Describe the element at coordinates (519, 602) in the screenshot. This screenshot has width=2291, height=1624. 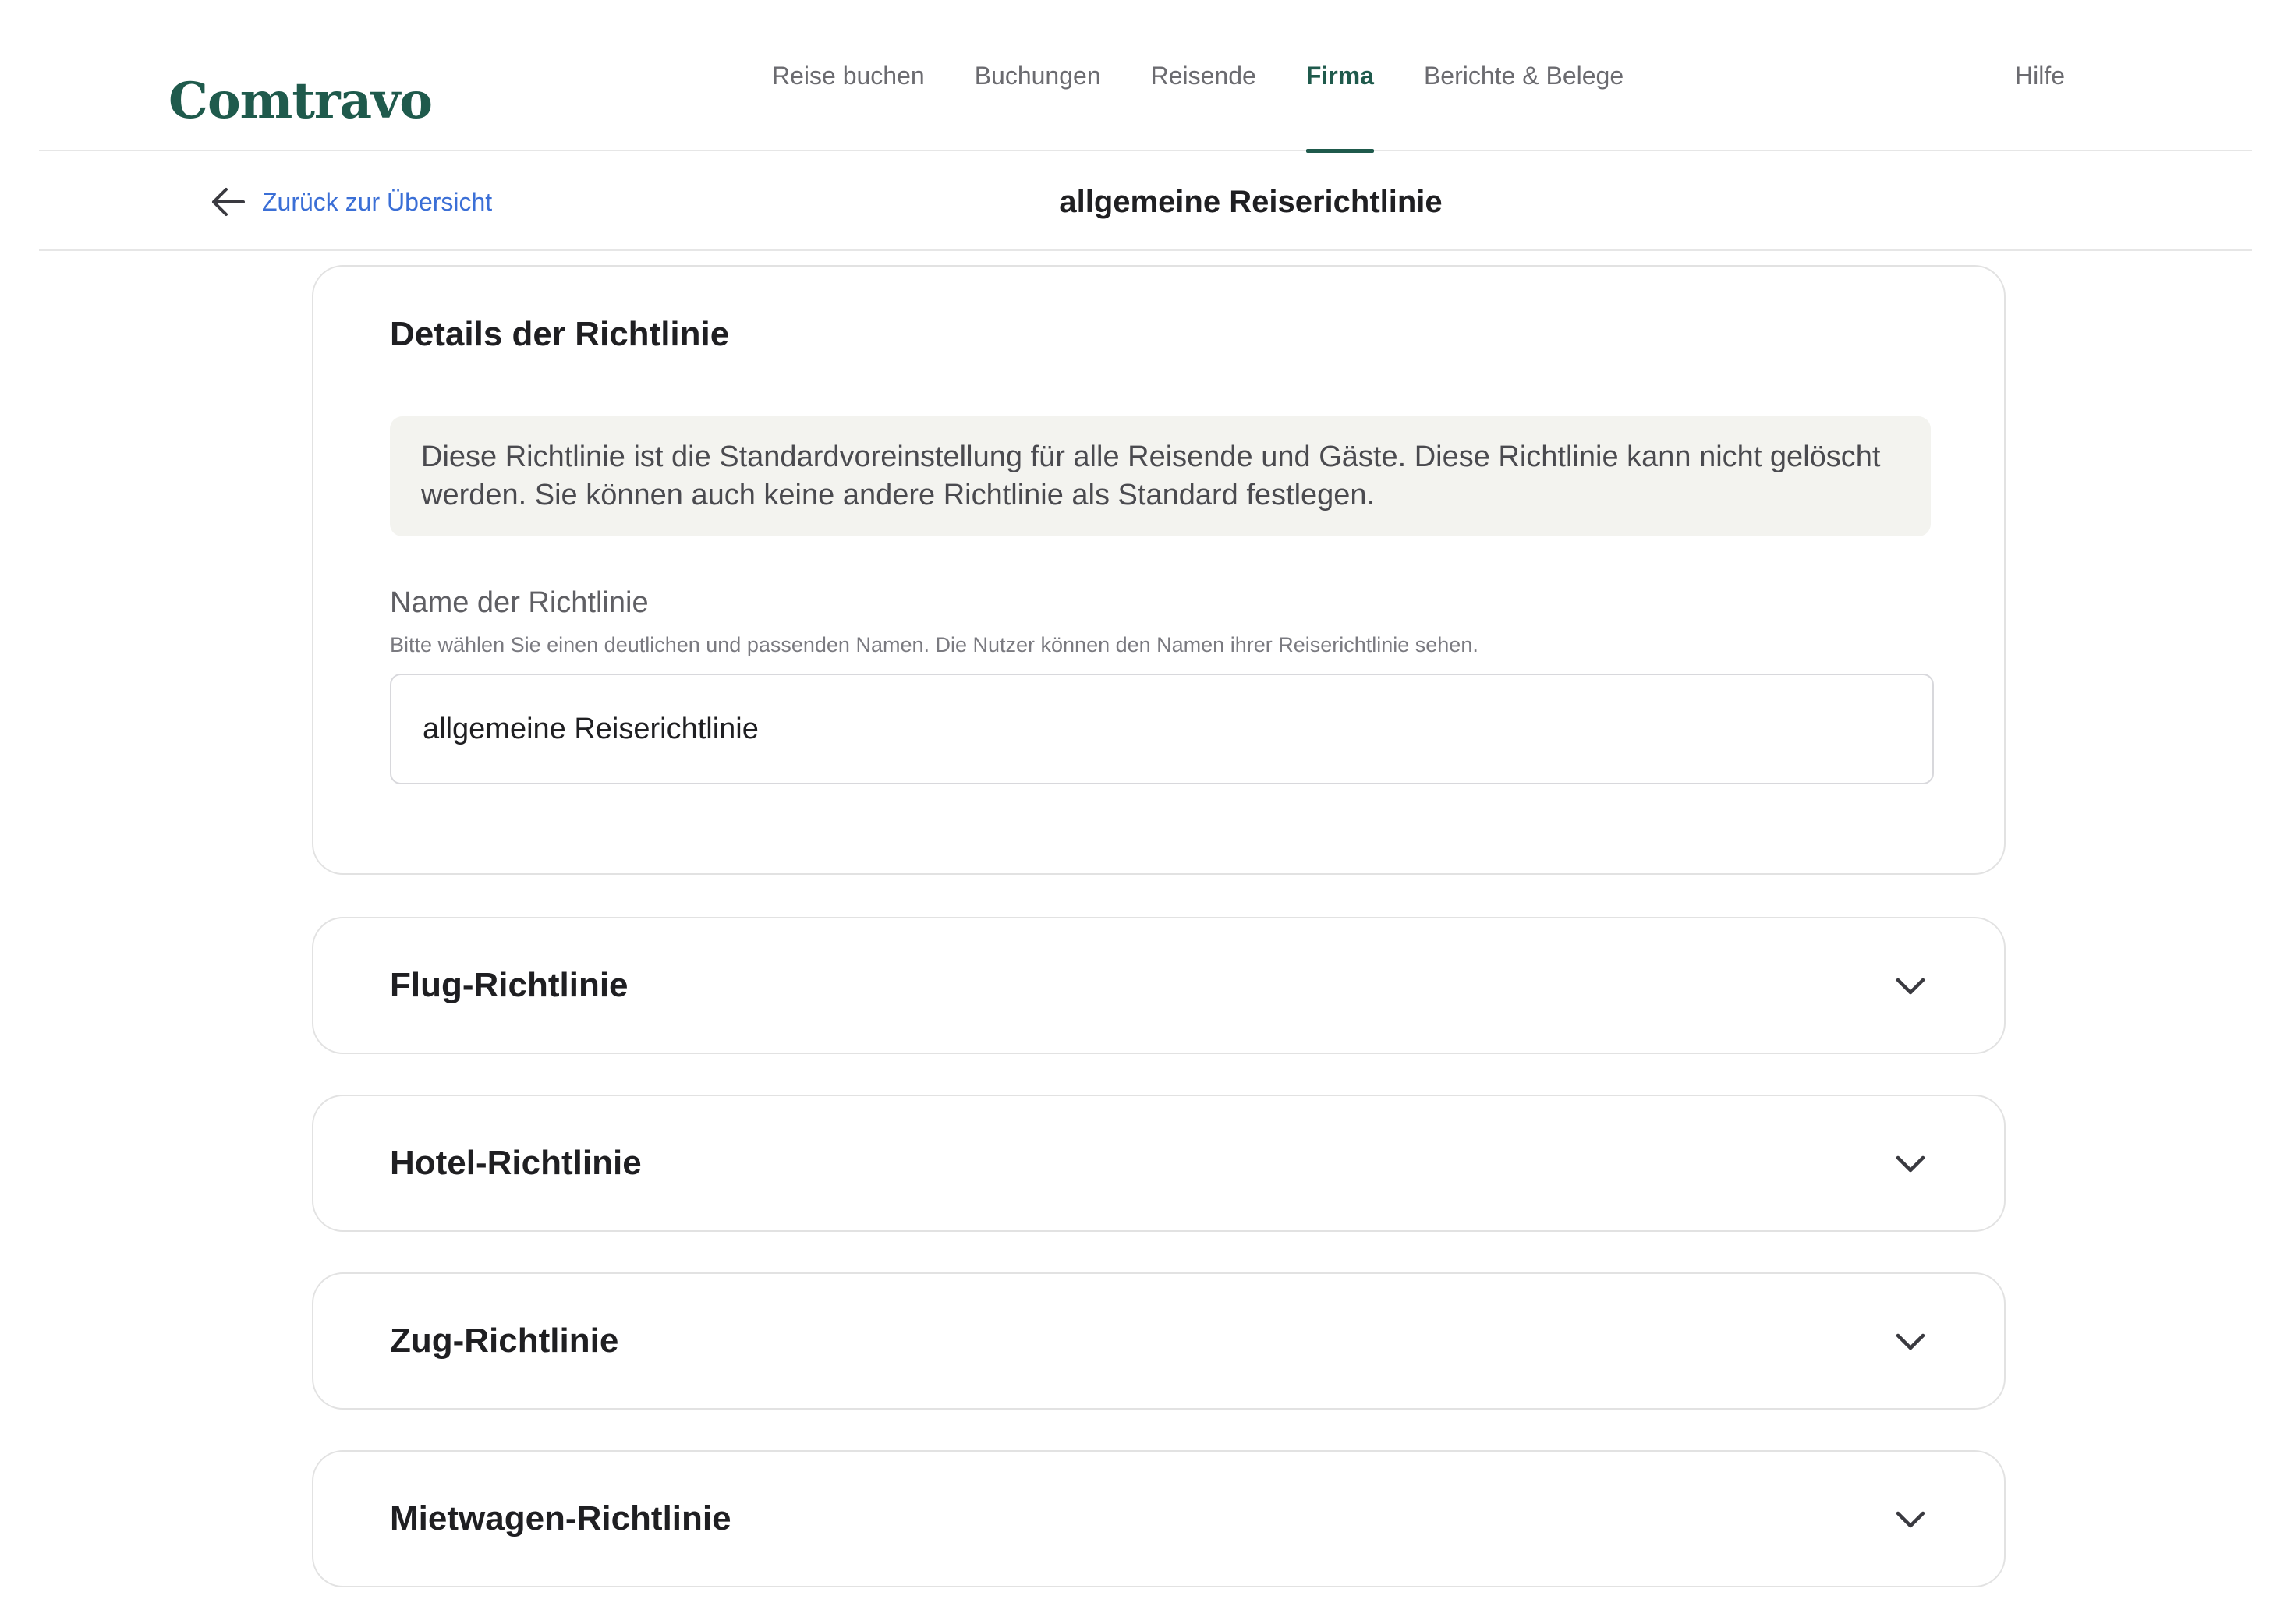
I see `policy-name-label: Name der Richtlinie` at that location.